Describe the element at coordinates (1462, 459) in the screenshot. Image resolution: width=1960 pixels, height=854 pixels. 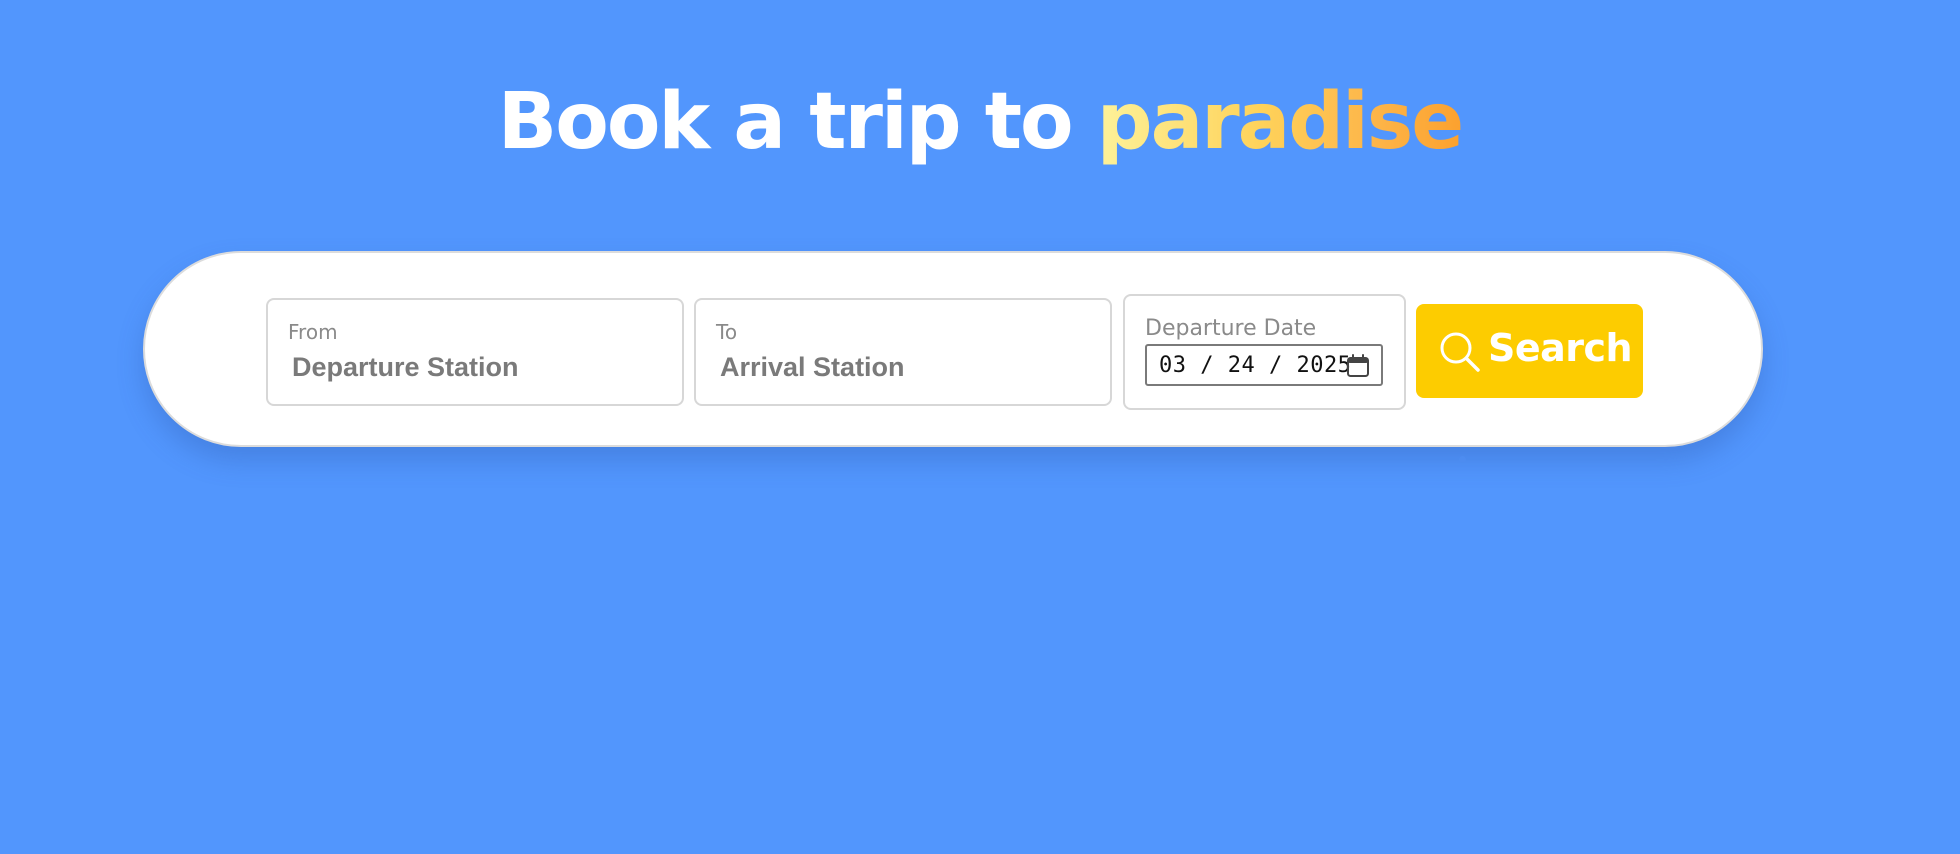
I see `decorative-dot` at that location.